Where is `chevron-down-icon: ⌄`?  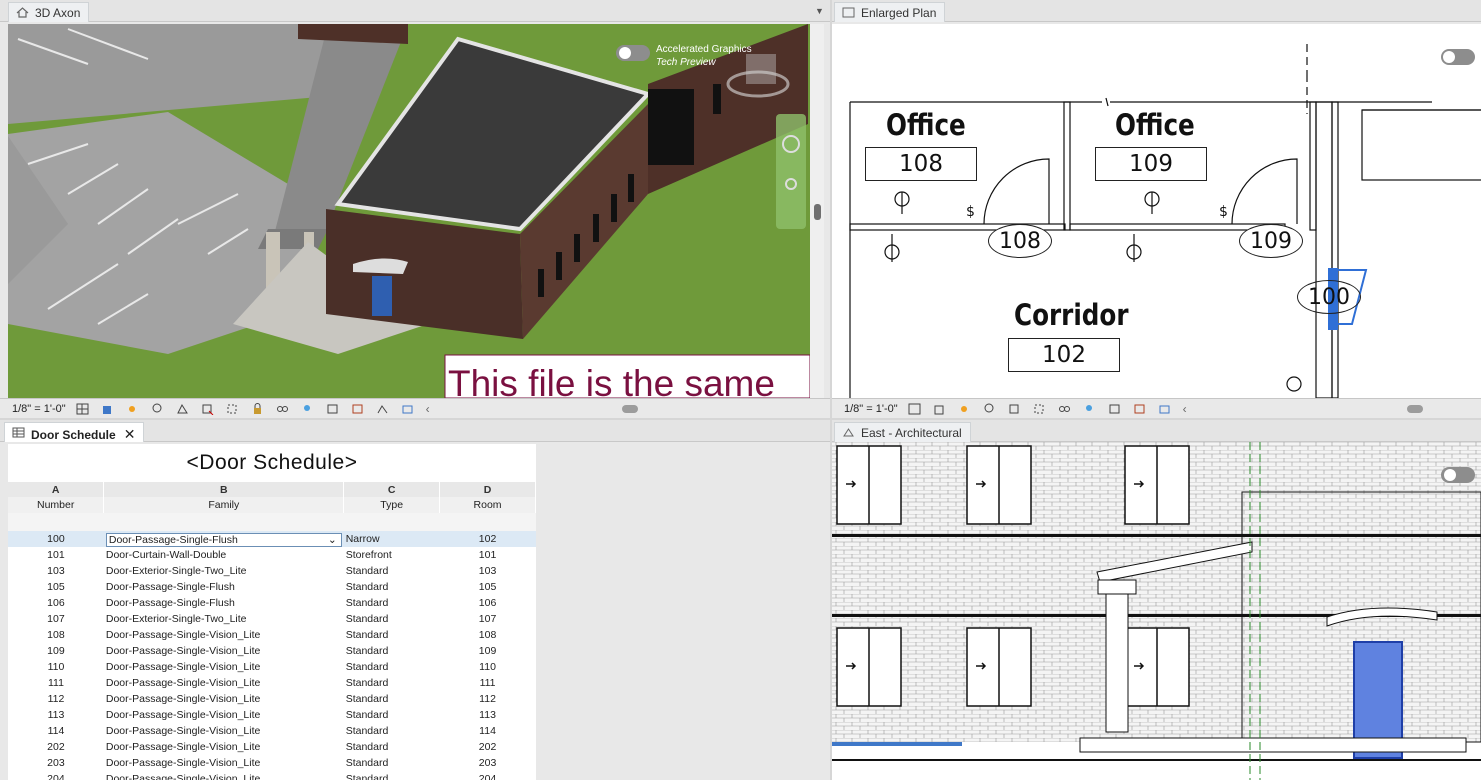 chevron-down-icon: ⌄ is located at coordinates (332, 540).